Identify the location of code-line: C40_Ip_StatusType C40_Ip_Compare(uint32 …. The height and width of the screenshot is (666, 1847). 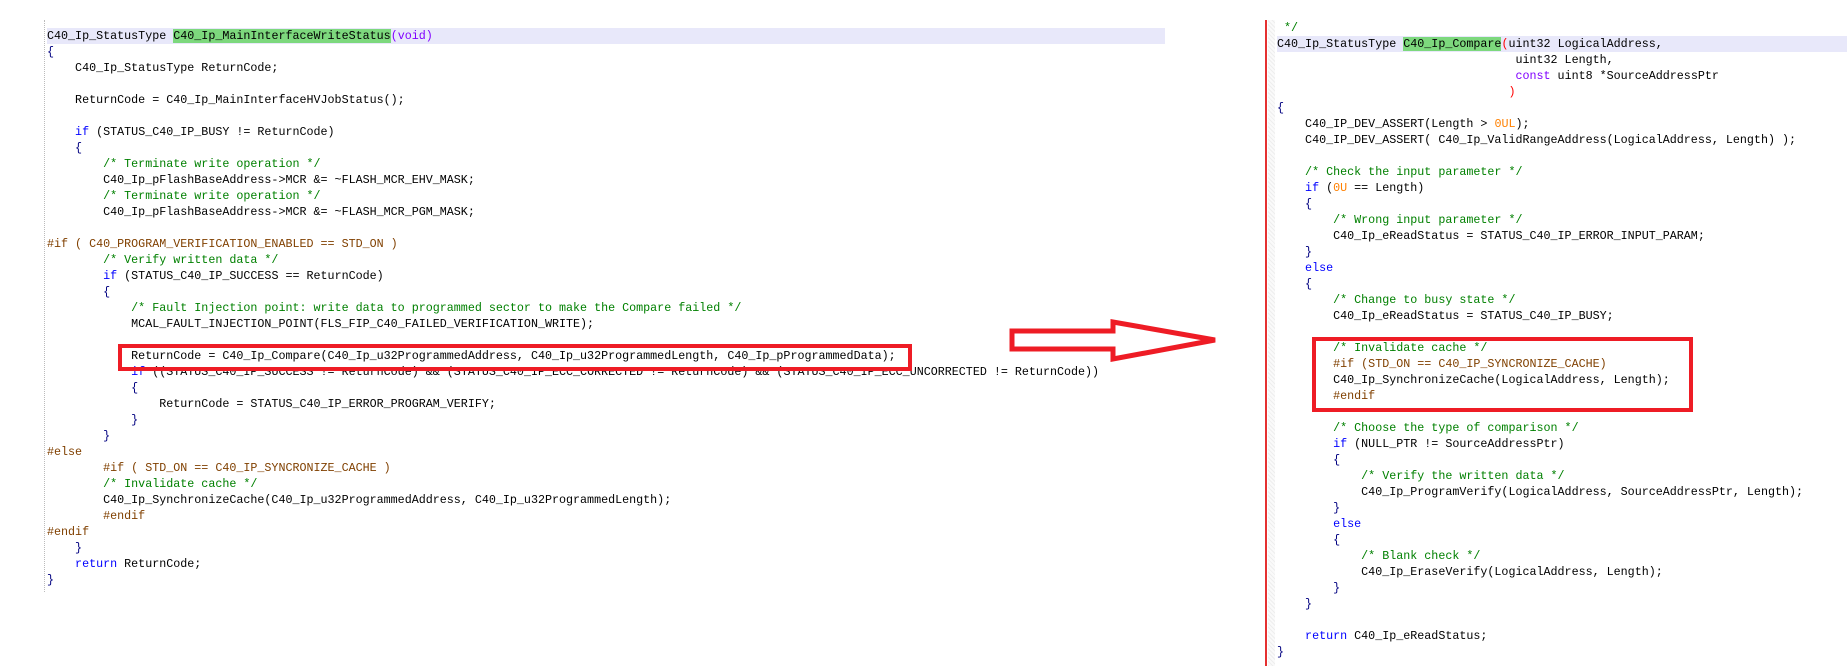
(1540, 44).